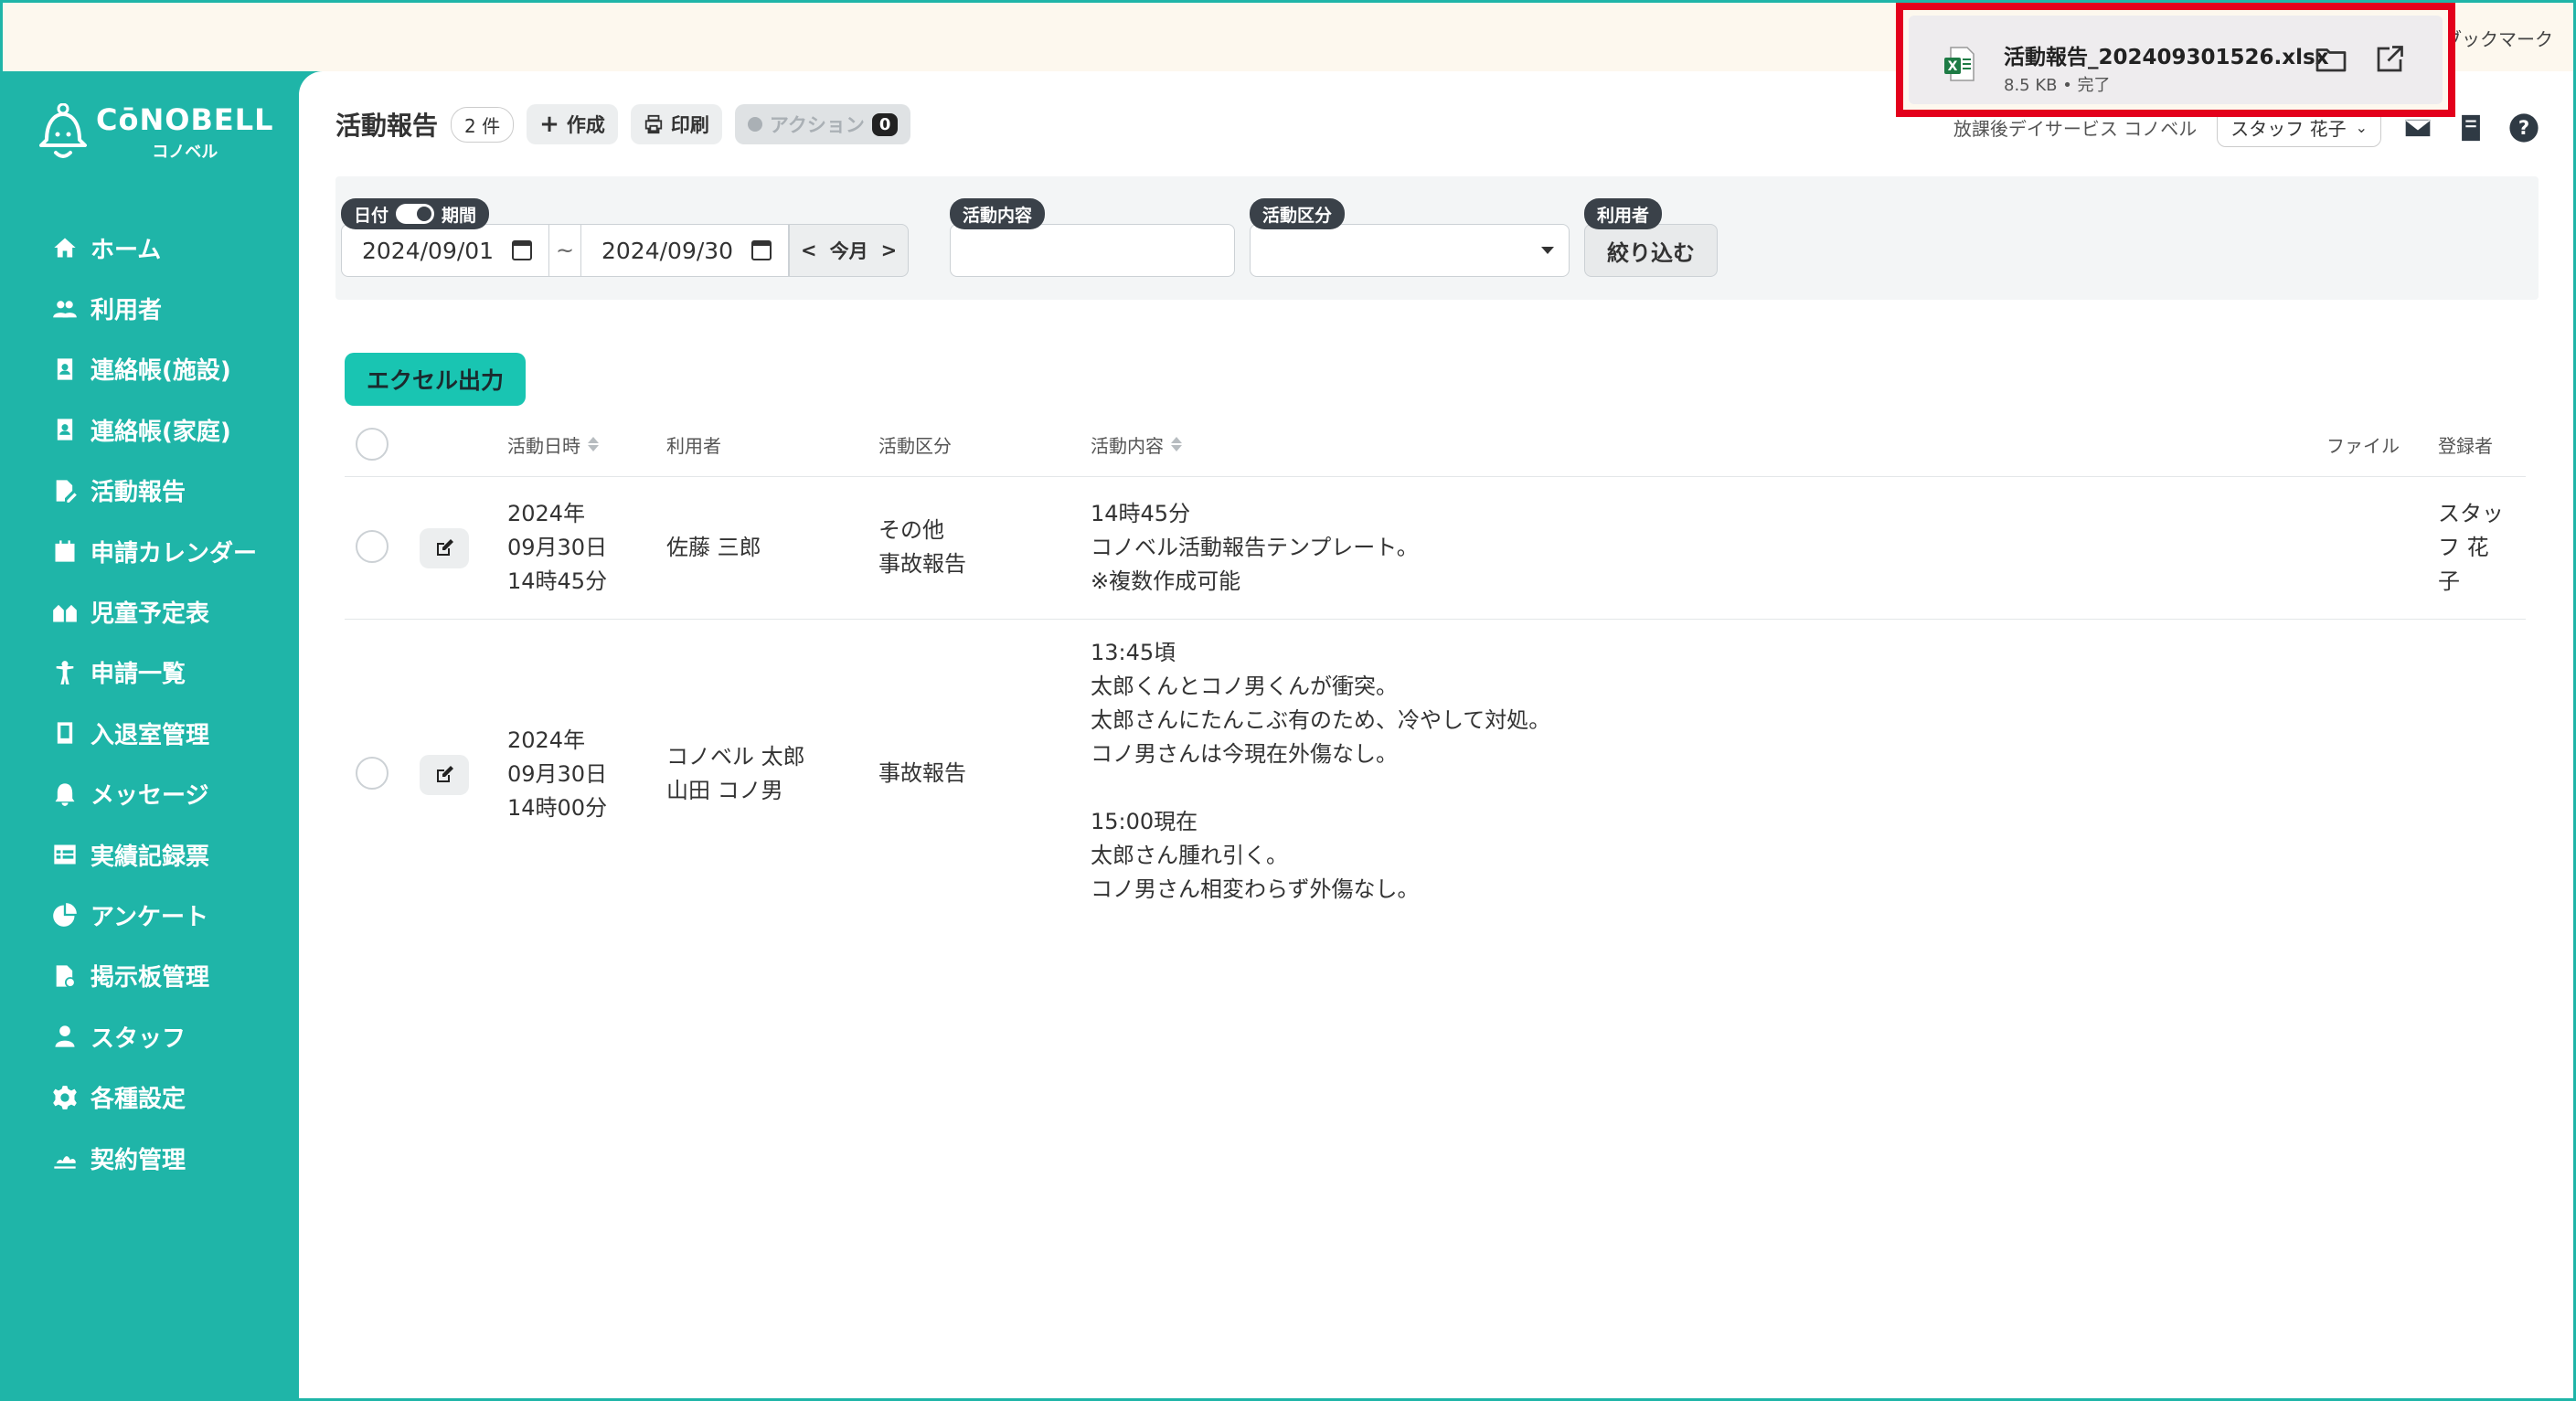  What do you see at coordinates (65, 976) in the screenshot?
I see `board-icon` at bounding box center [65, 976].